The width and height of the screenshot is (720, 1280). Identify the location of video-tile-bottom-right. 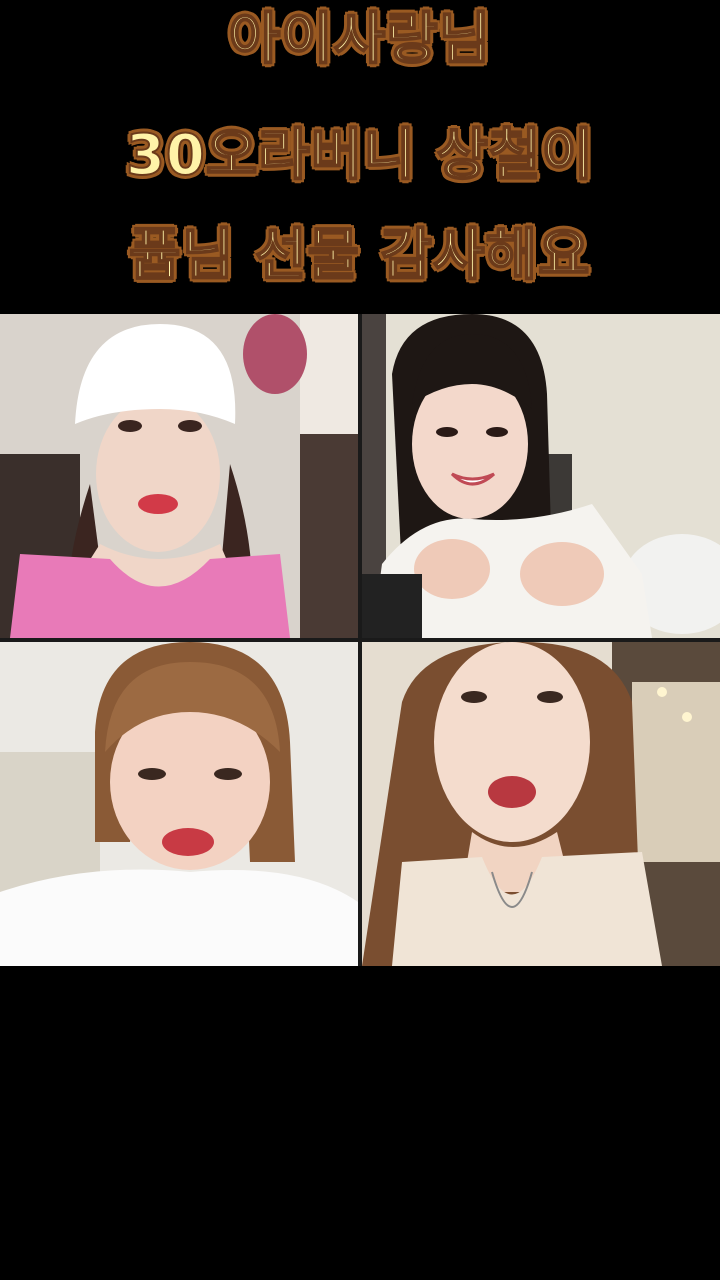
(541, 804).